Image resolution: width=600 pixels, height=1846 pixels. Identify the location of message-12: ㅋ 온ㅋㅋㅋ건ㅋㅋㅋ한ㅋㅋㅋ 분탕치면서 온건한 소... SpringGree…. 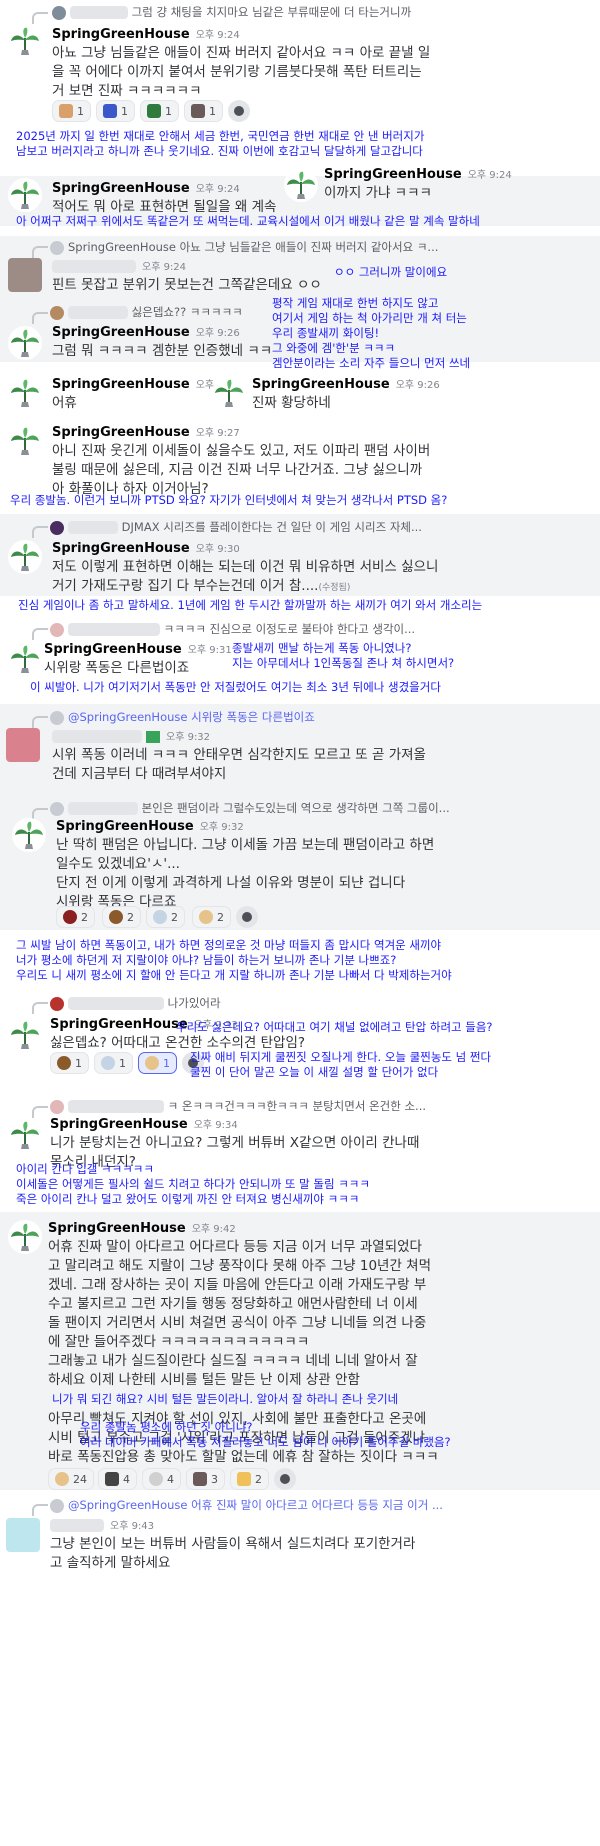
(300, 1132).